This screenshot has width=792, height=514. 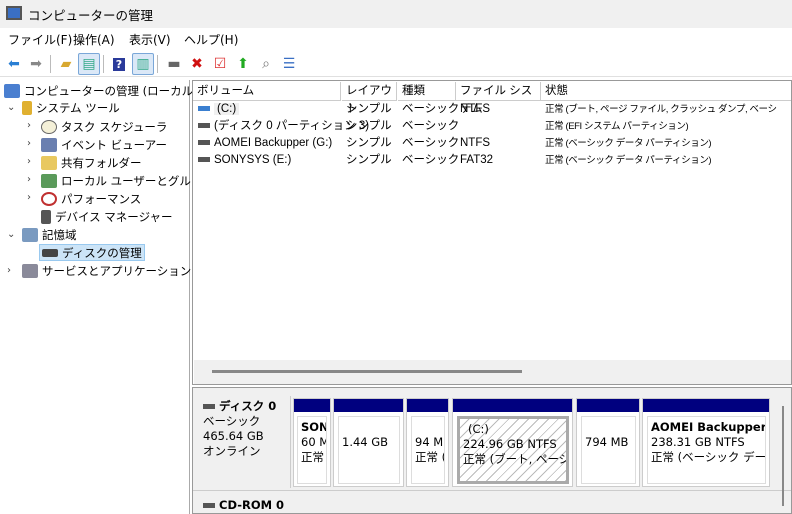 I want to click on computer-icon, so click(x=12, y=90).